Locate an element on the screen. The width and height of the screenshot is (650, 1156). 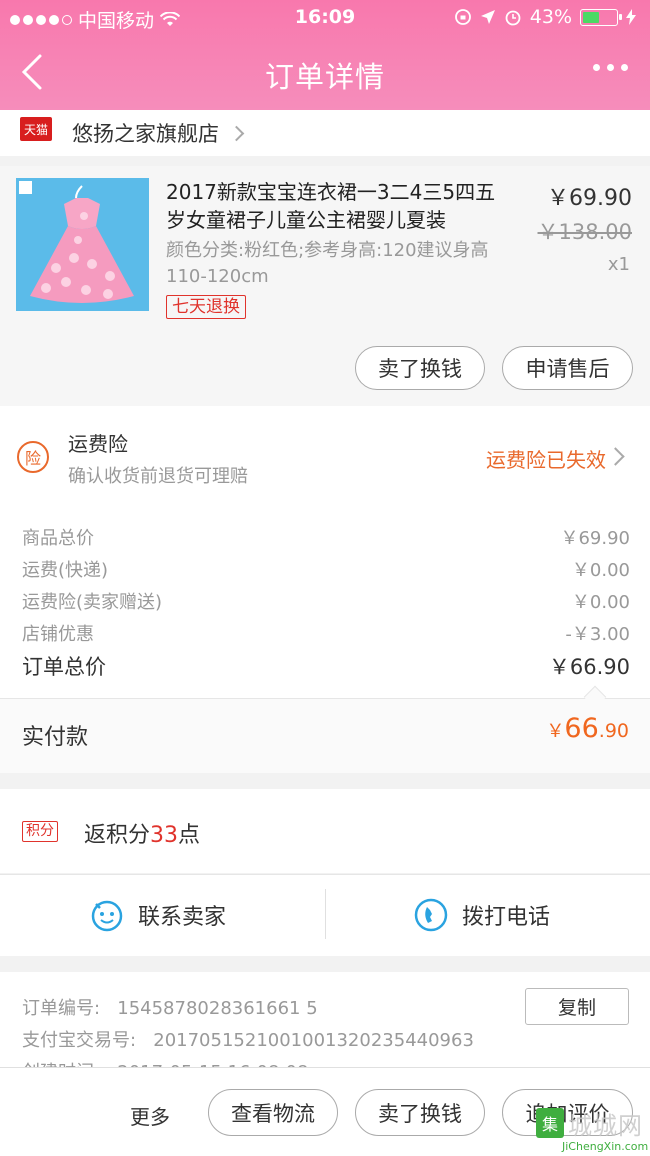
view-logistics-button: 查看物流 is located at coordinates (273, 1112).